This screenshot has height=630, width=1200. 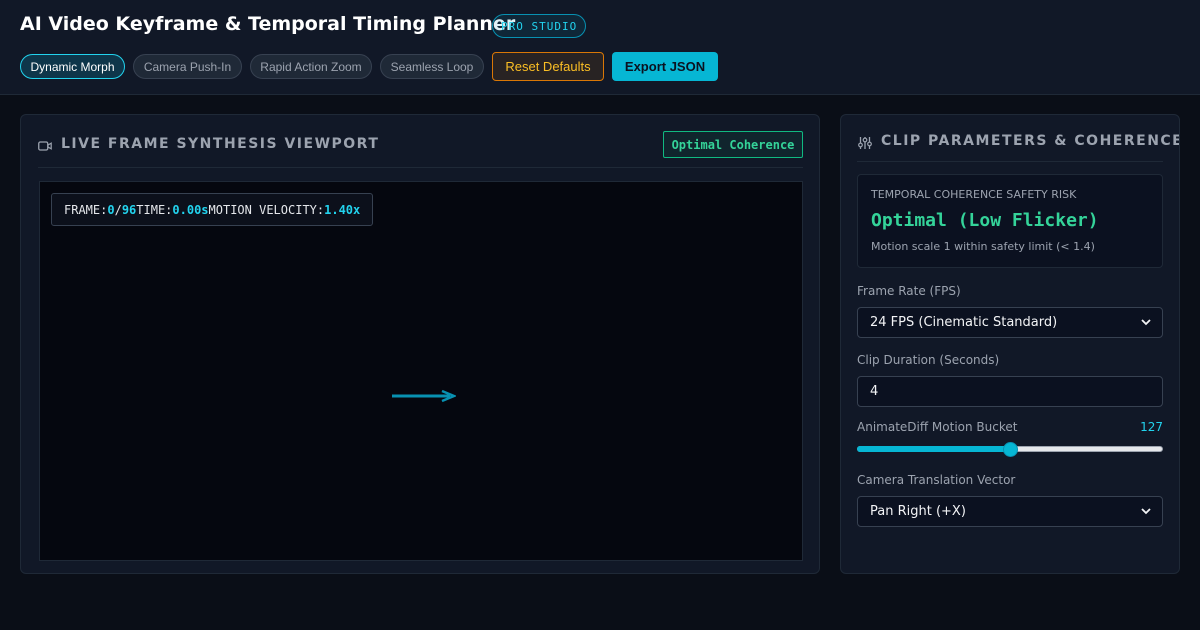 What do you see at coordinates (342, 209) in the screenshot?
I see `hud-velocity-value: 1.40x` at bounding box center [342, 209].